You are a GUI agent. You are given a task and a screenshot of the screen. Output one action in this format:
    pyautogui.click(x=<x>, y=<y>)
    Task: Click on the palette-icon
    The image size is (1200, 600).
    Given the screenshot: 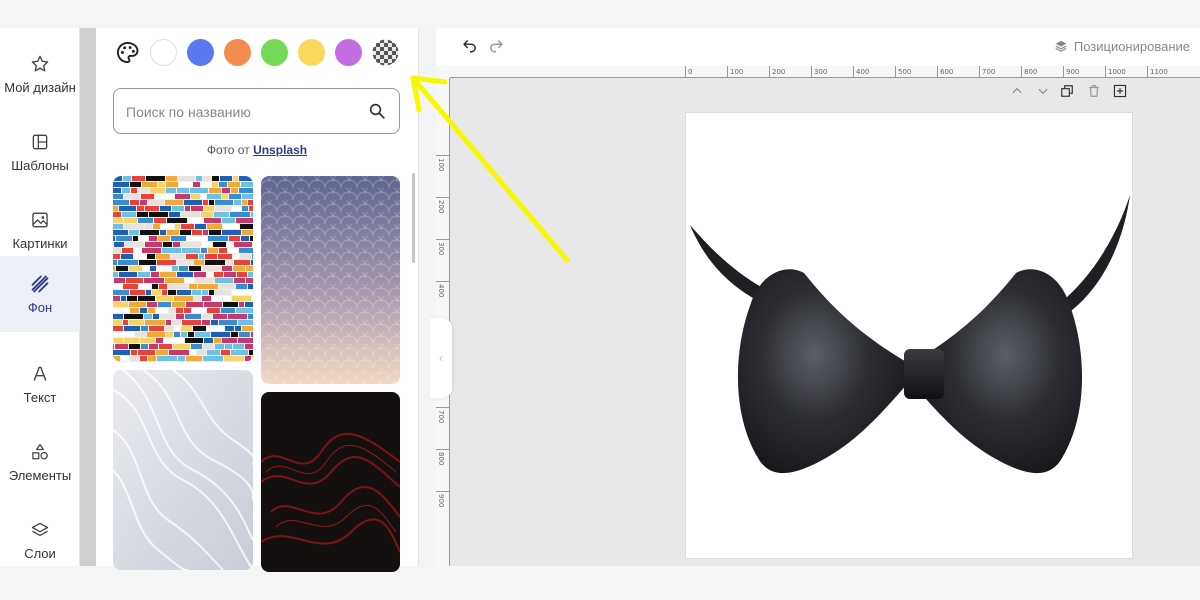 What is the action you would take?
    pyautogui.click(x=127, y=52)
    